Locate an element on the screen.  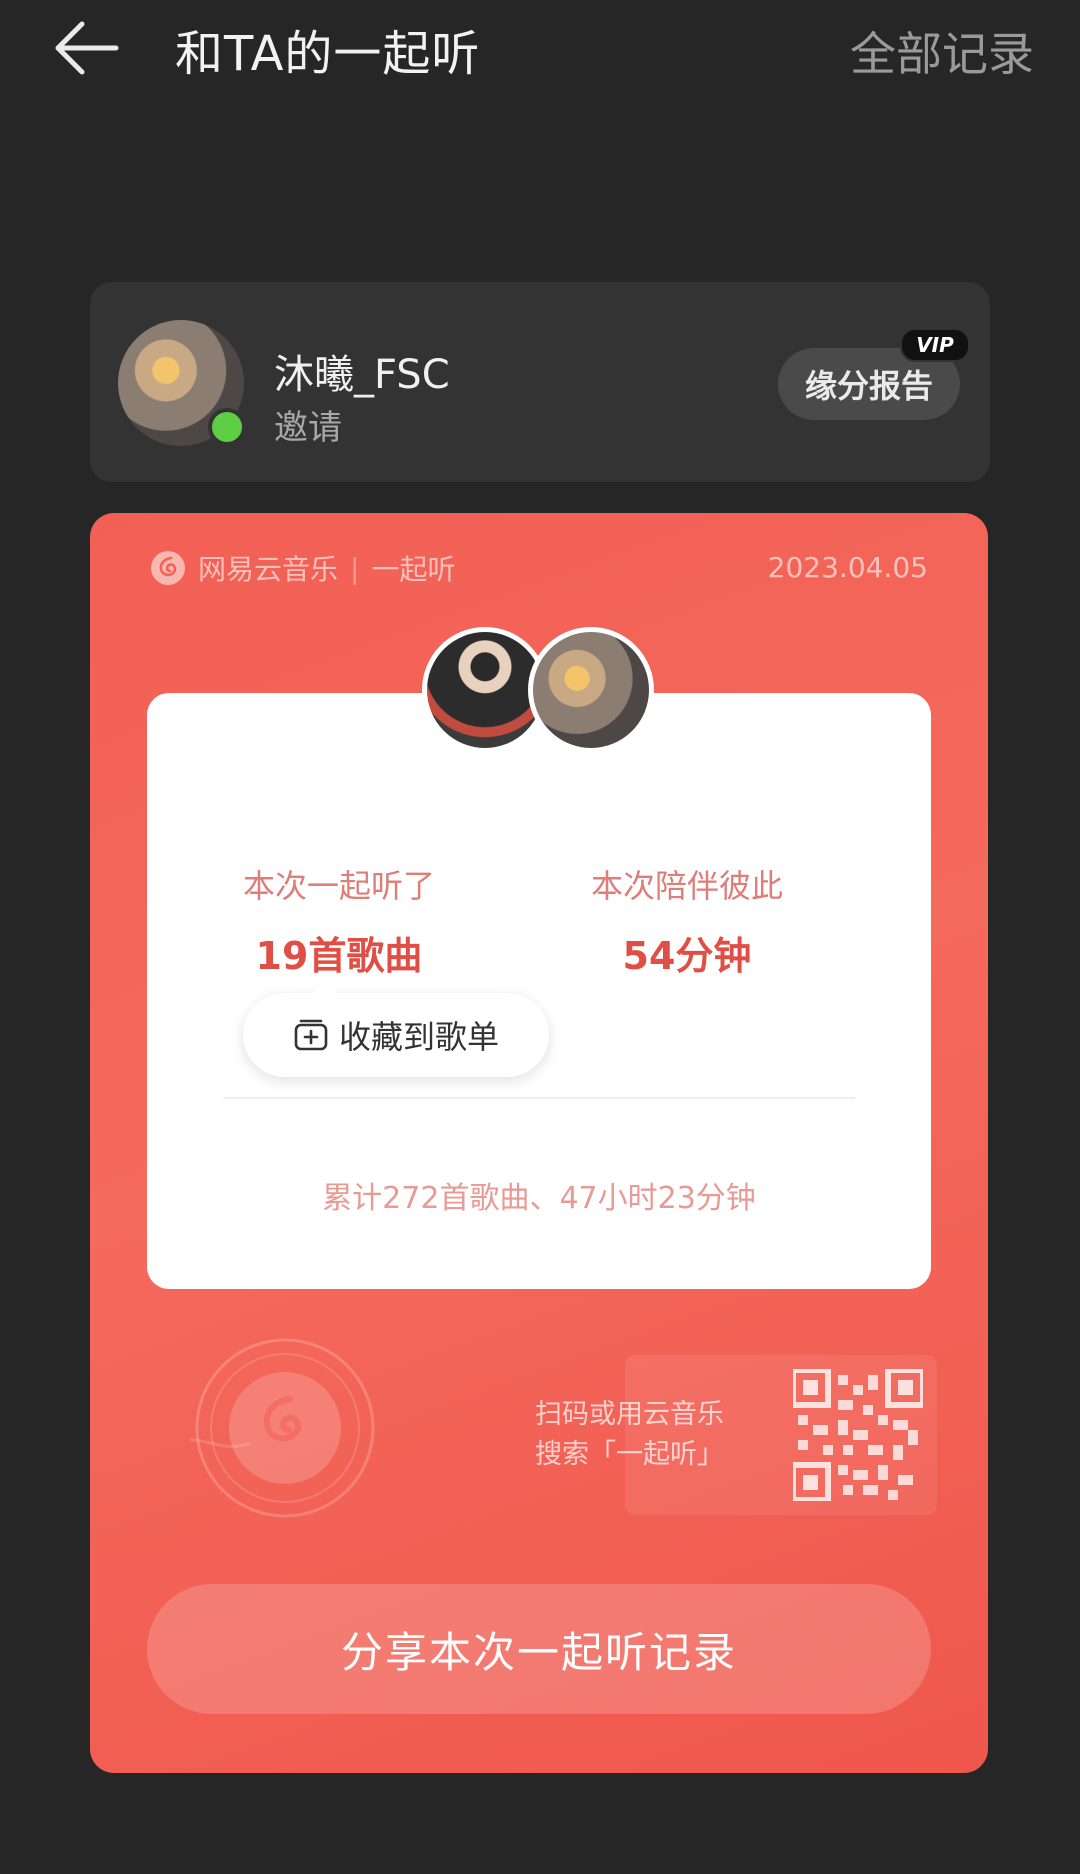
stat-listened-label: 本次一起听了 is located at coordinates (338, 886).